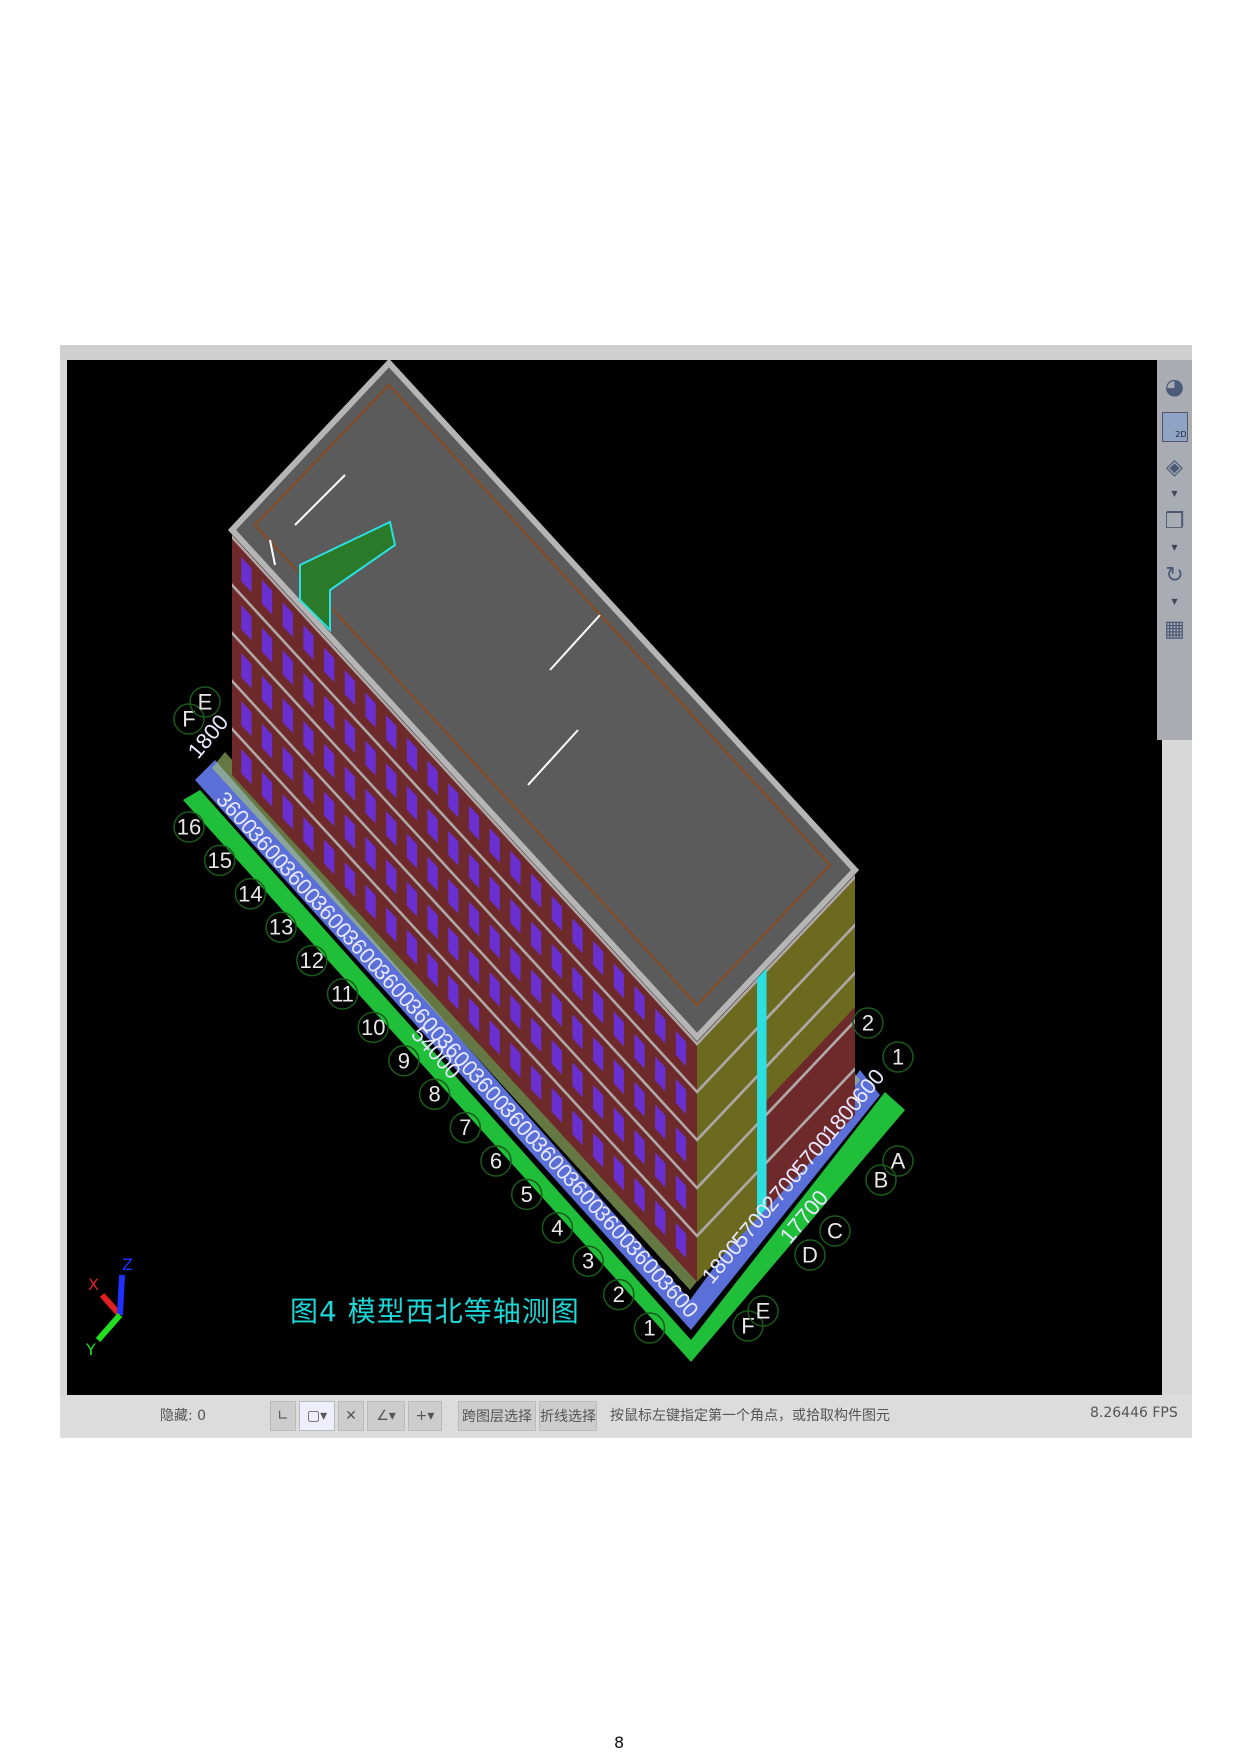  I want to click on axis-label: C, so click(835, 1231).